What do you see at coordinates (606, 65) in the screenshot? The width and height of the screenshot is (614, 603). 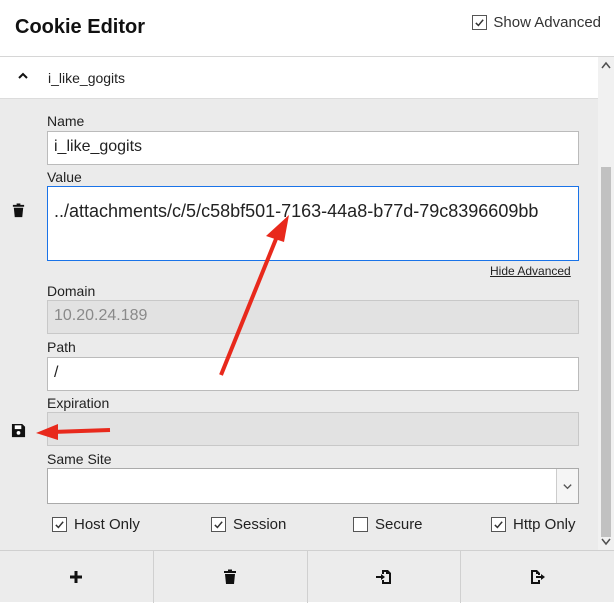 I see `scroll-up-icon` at bounding box center [606, 65].